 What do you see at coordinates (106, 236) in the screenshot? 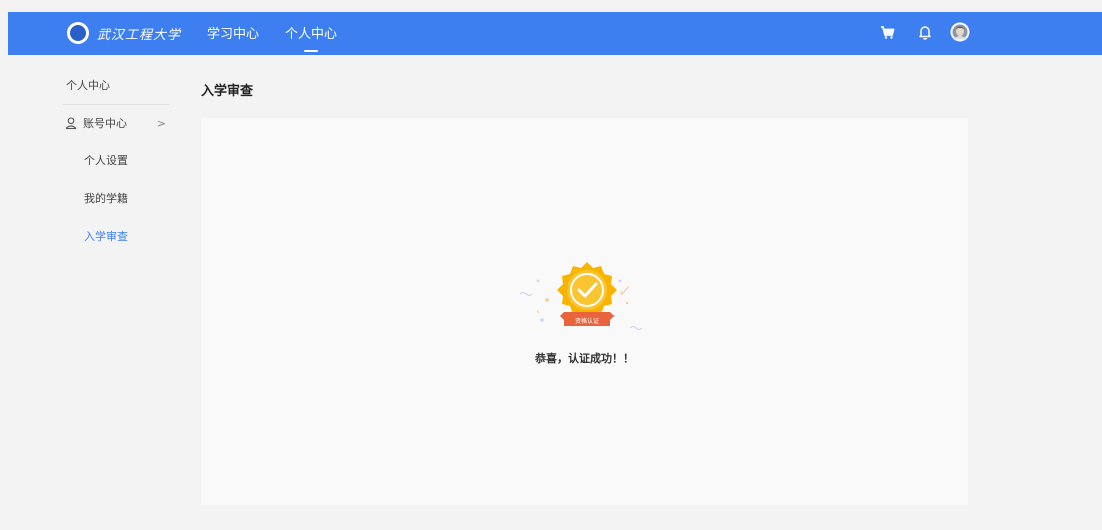
I see `sidebar-item-admission-review: 入学审查` at bounding box center [106, 236].